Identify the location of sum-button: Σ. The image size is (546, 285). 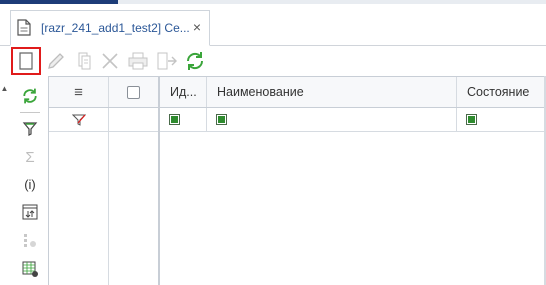
(30, 157).